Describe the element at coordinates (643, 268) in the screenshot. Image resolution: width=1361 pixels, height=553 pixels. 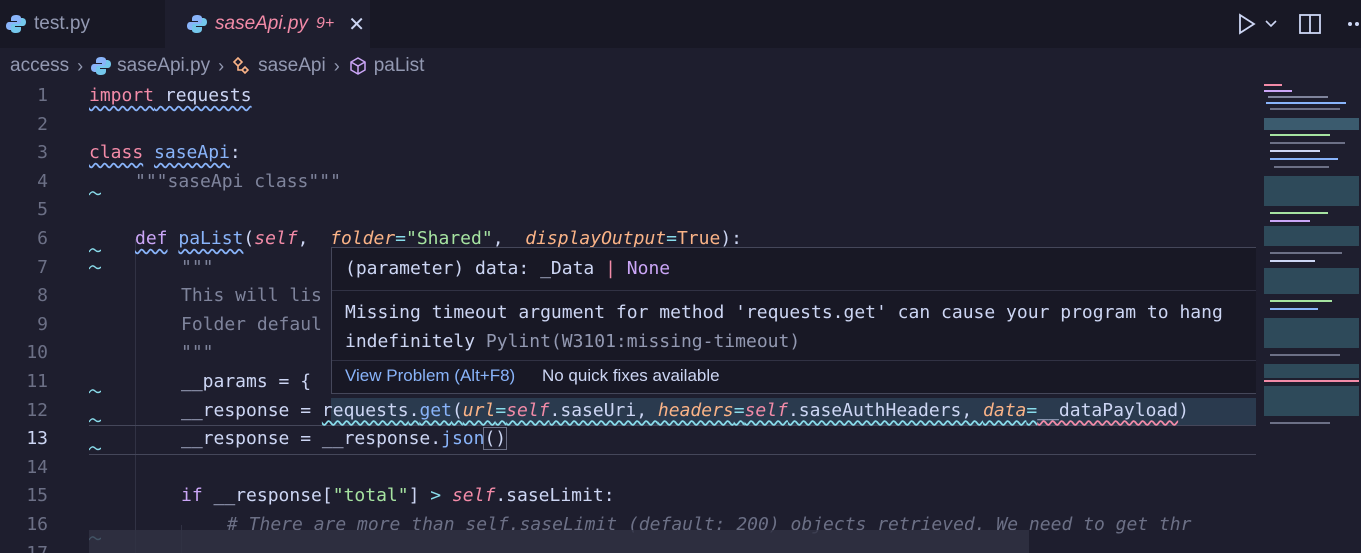
I see `signature-type: None` at that location.